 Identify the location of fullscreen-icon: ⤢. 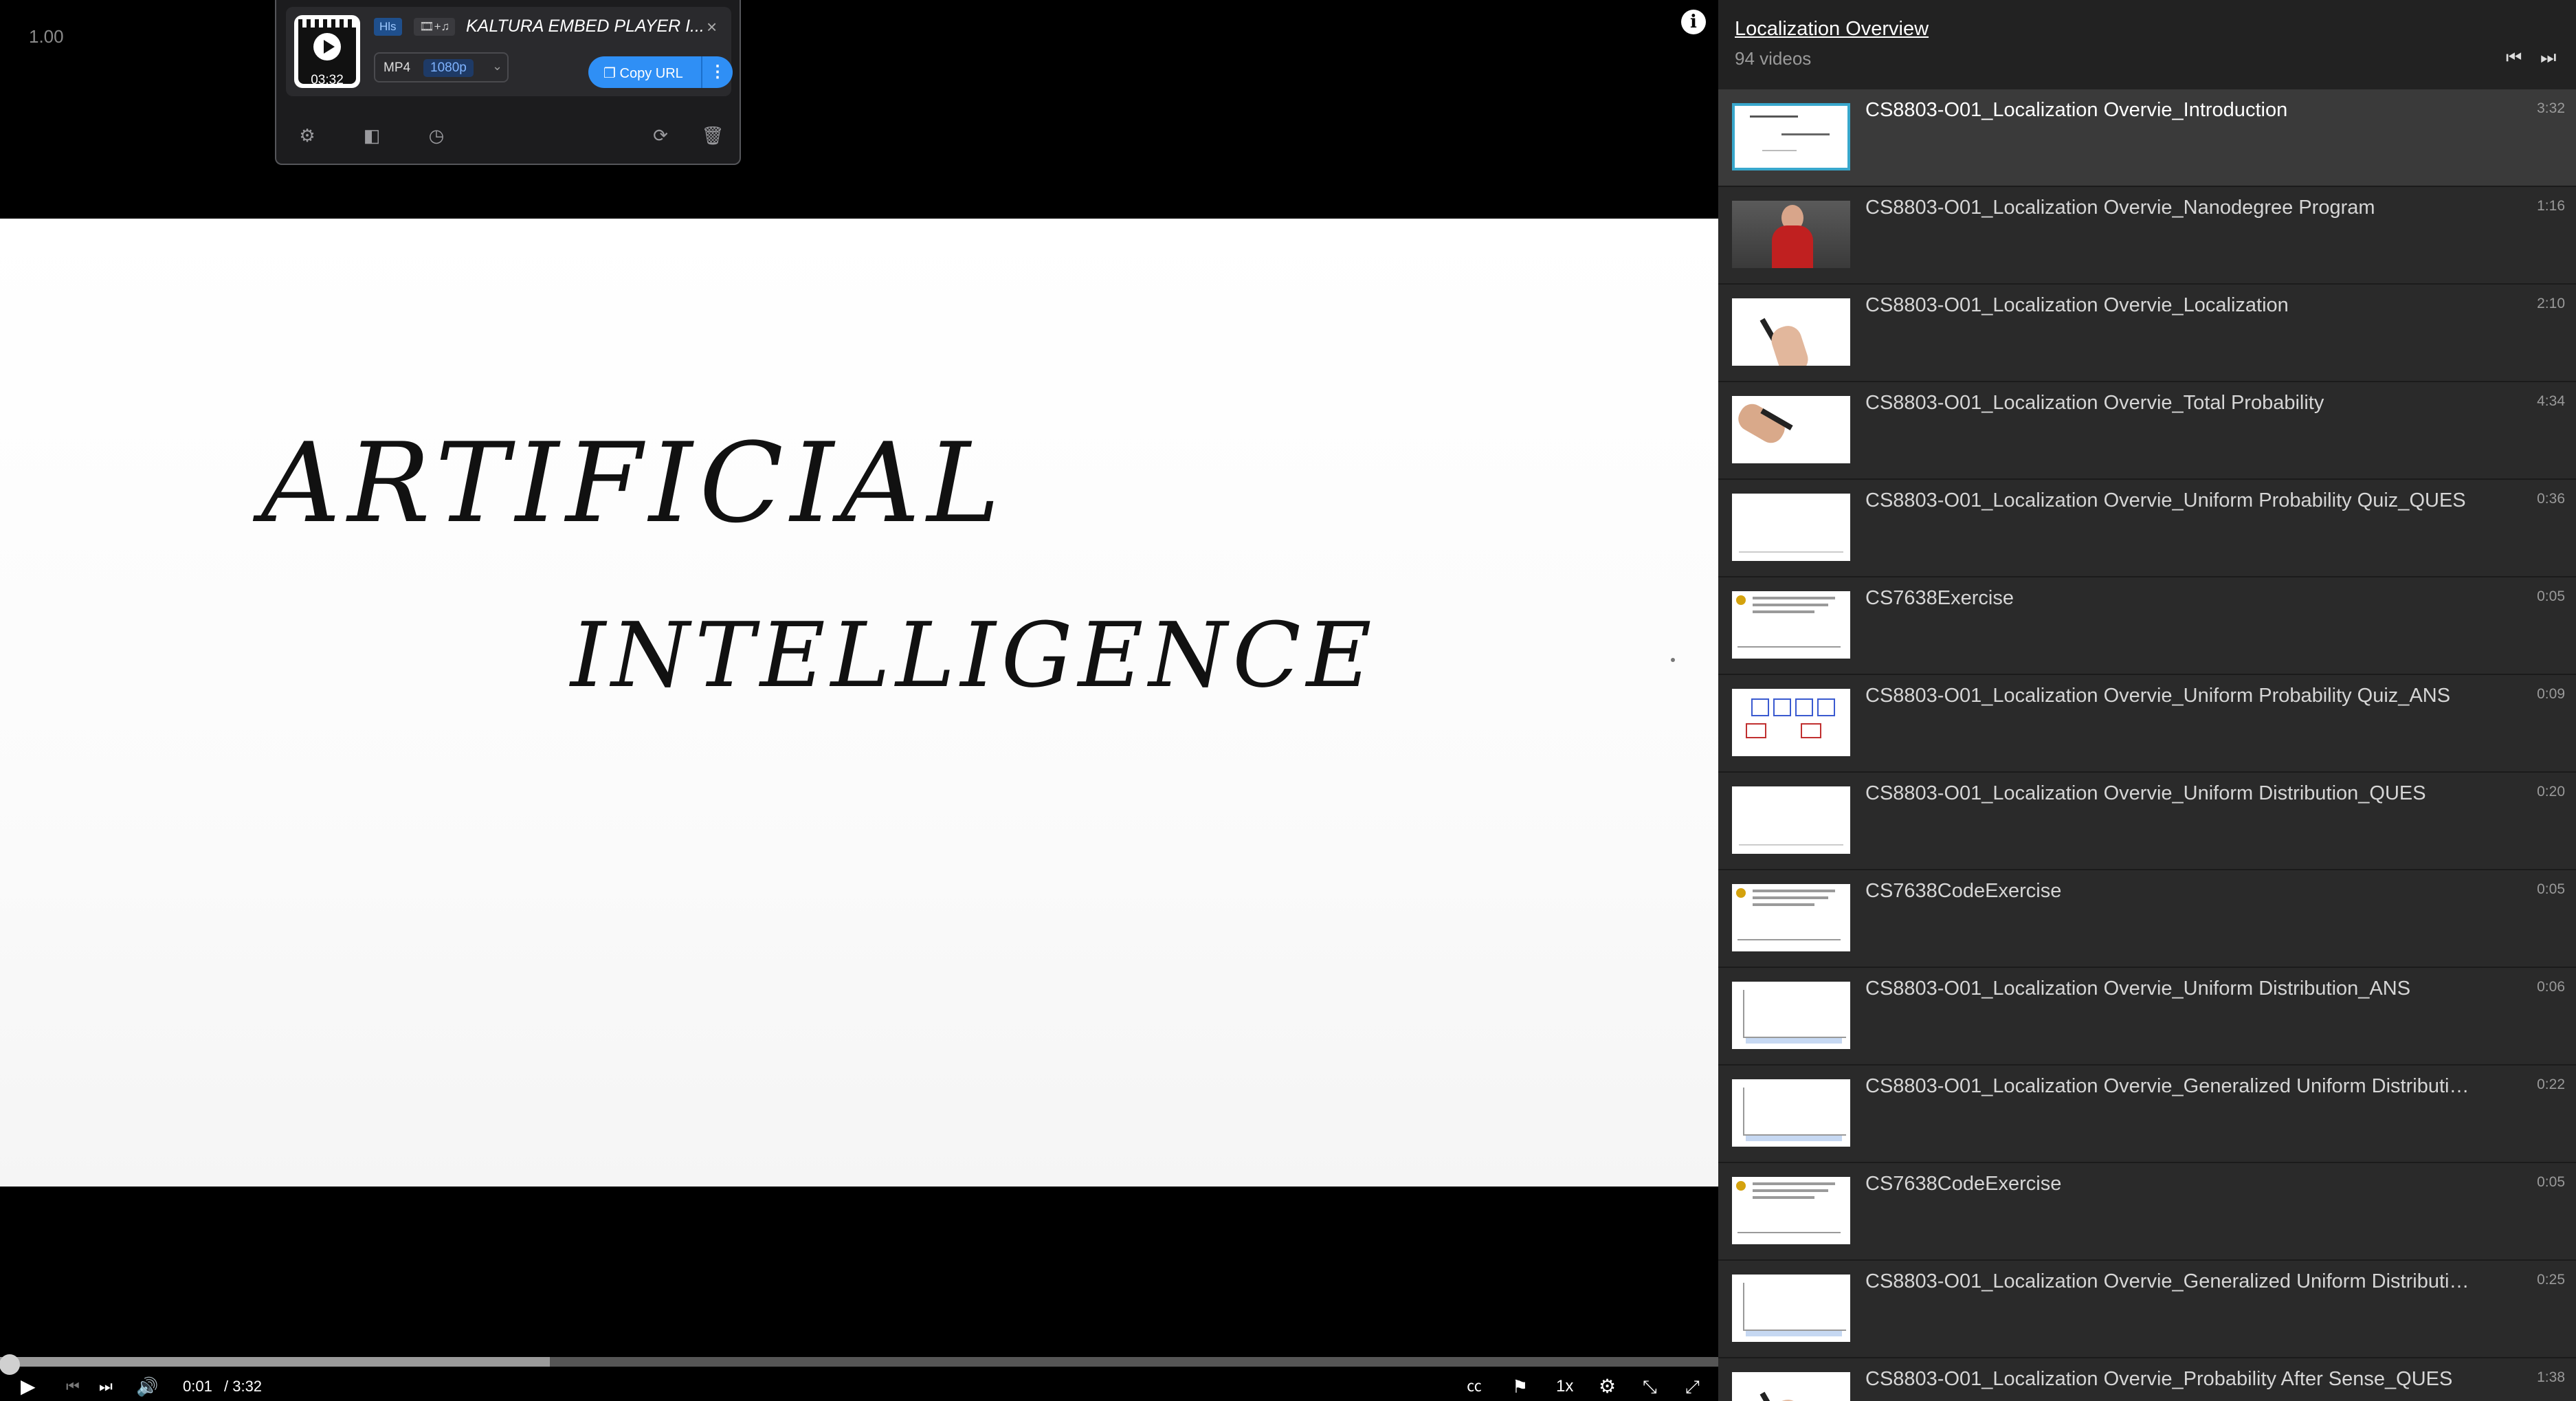
(1692, 1386).